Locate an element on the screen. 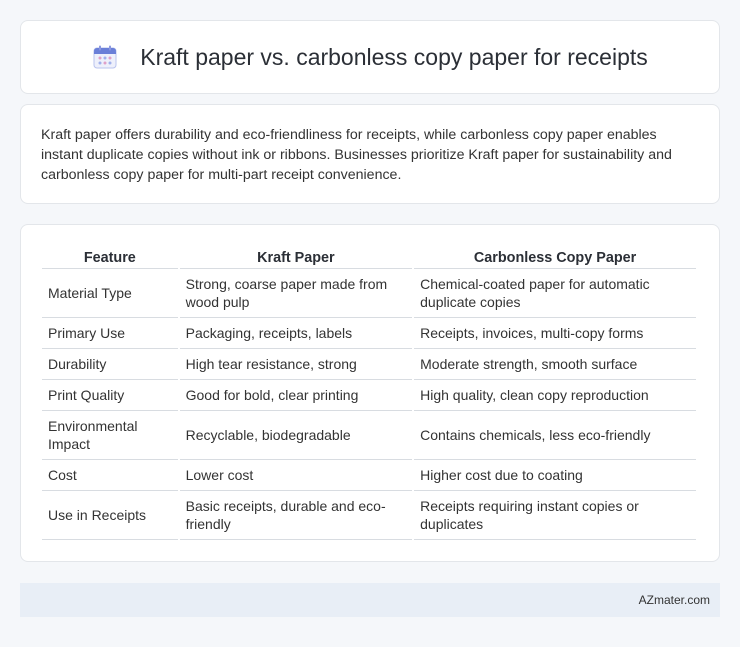 The image size is (740, 647). feature-cell: Material Type is located at coordinates (110, 293).